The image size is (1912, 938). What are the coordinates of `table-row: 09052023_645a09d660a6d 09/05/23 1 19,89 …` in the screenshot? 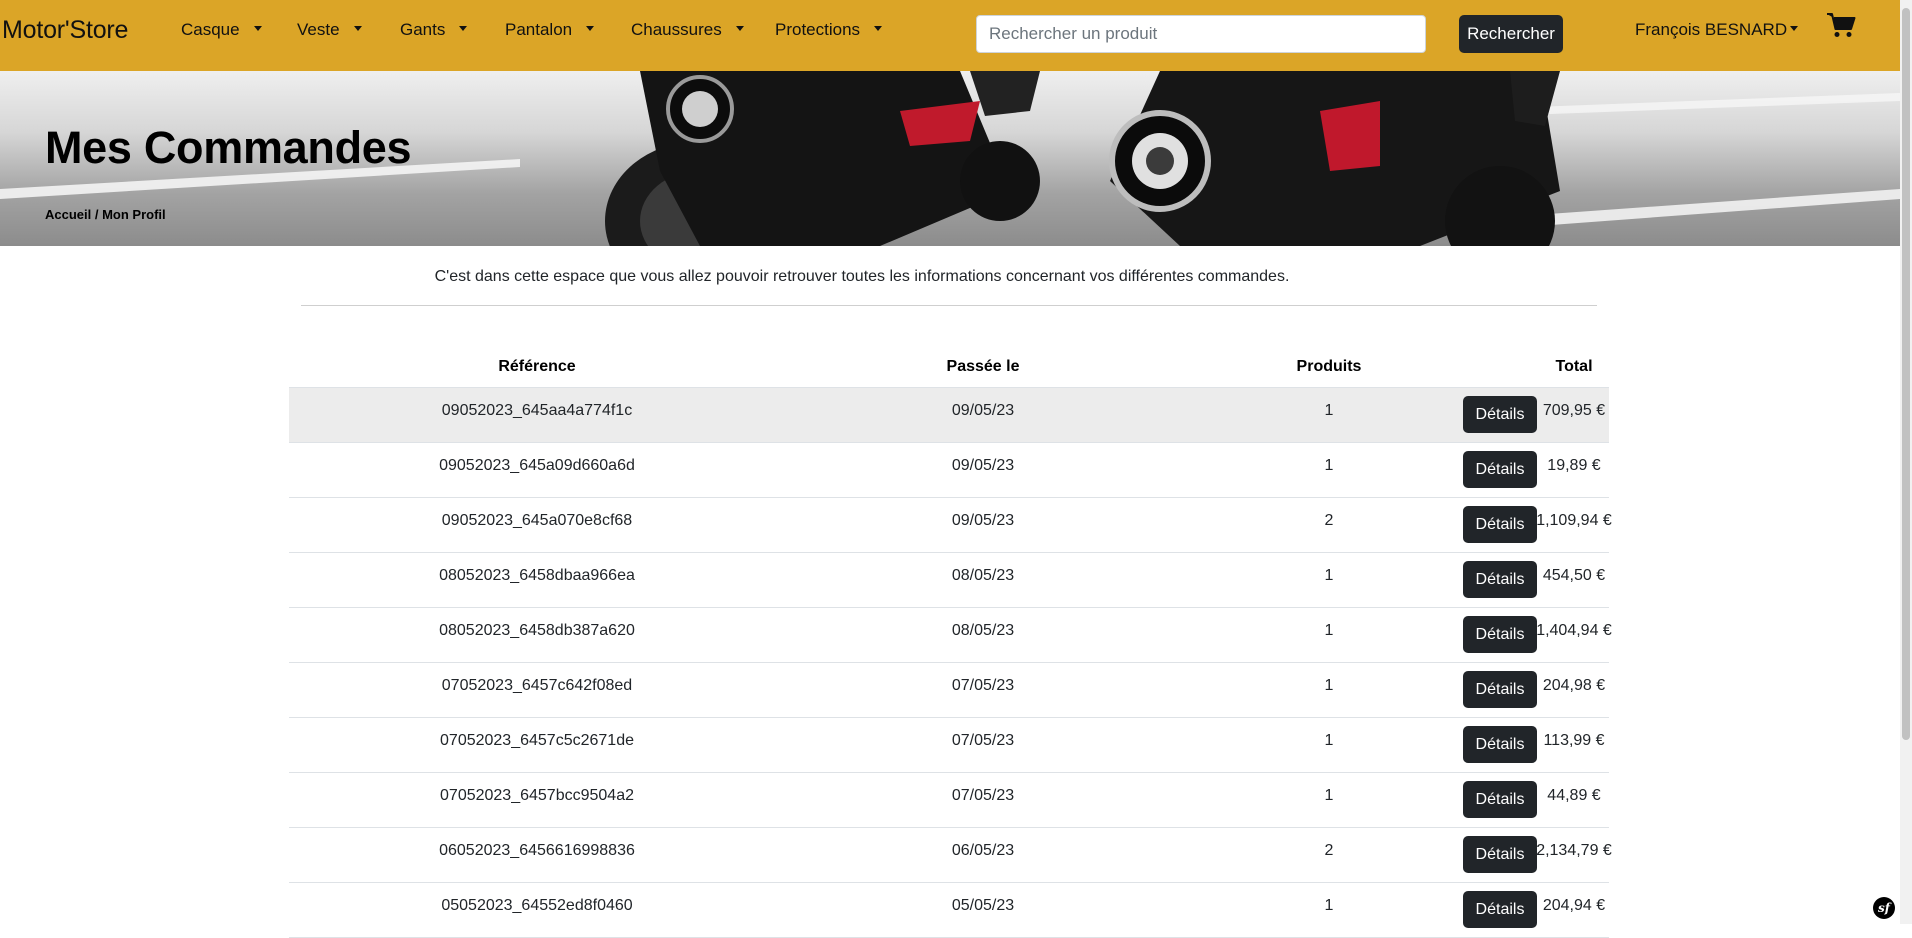 It's located at (949, 470).